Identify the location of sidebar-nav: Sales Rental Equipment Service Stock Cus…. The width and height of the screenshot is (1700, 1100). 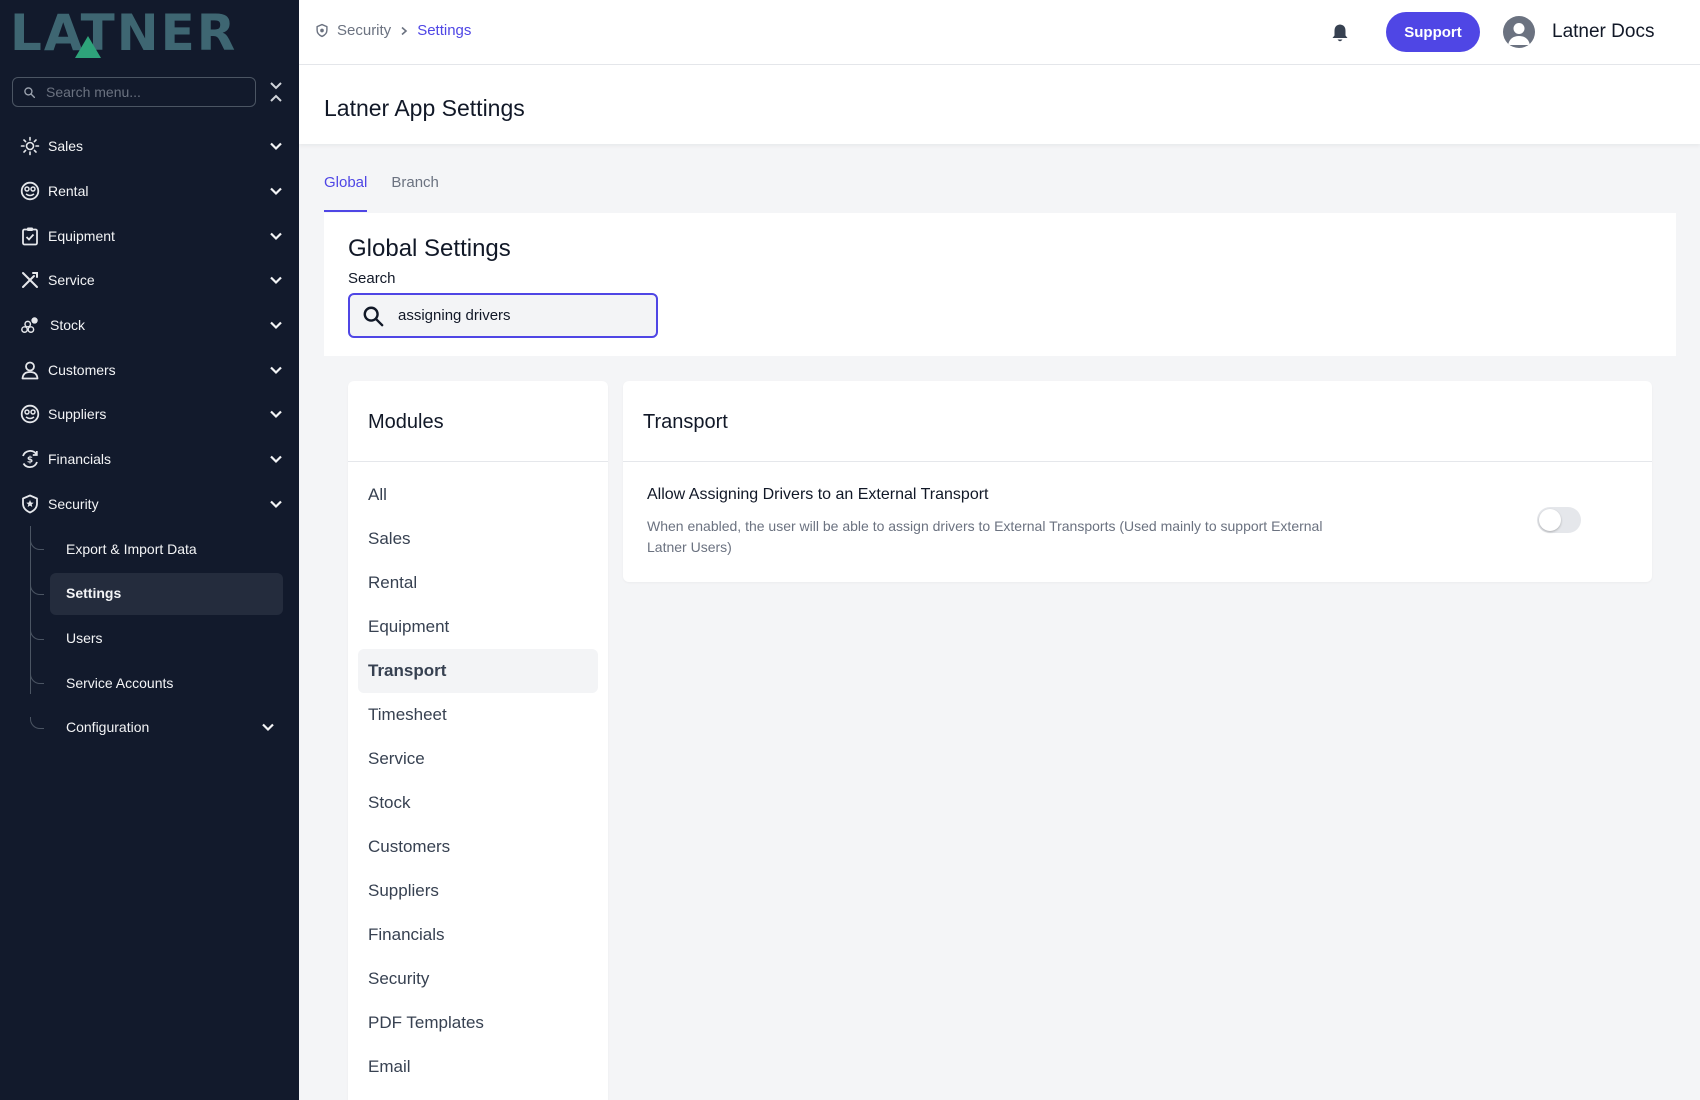
(149, 437).